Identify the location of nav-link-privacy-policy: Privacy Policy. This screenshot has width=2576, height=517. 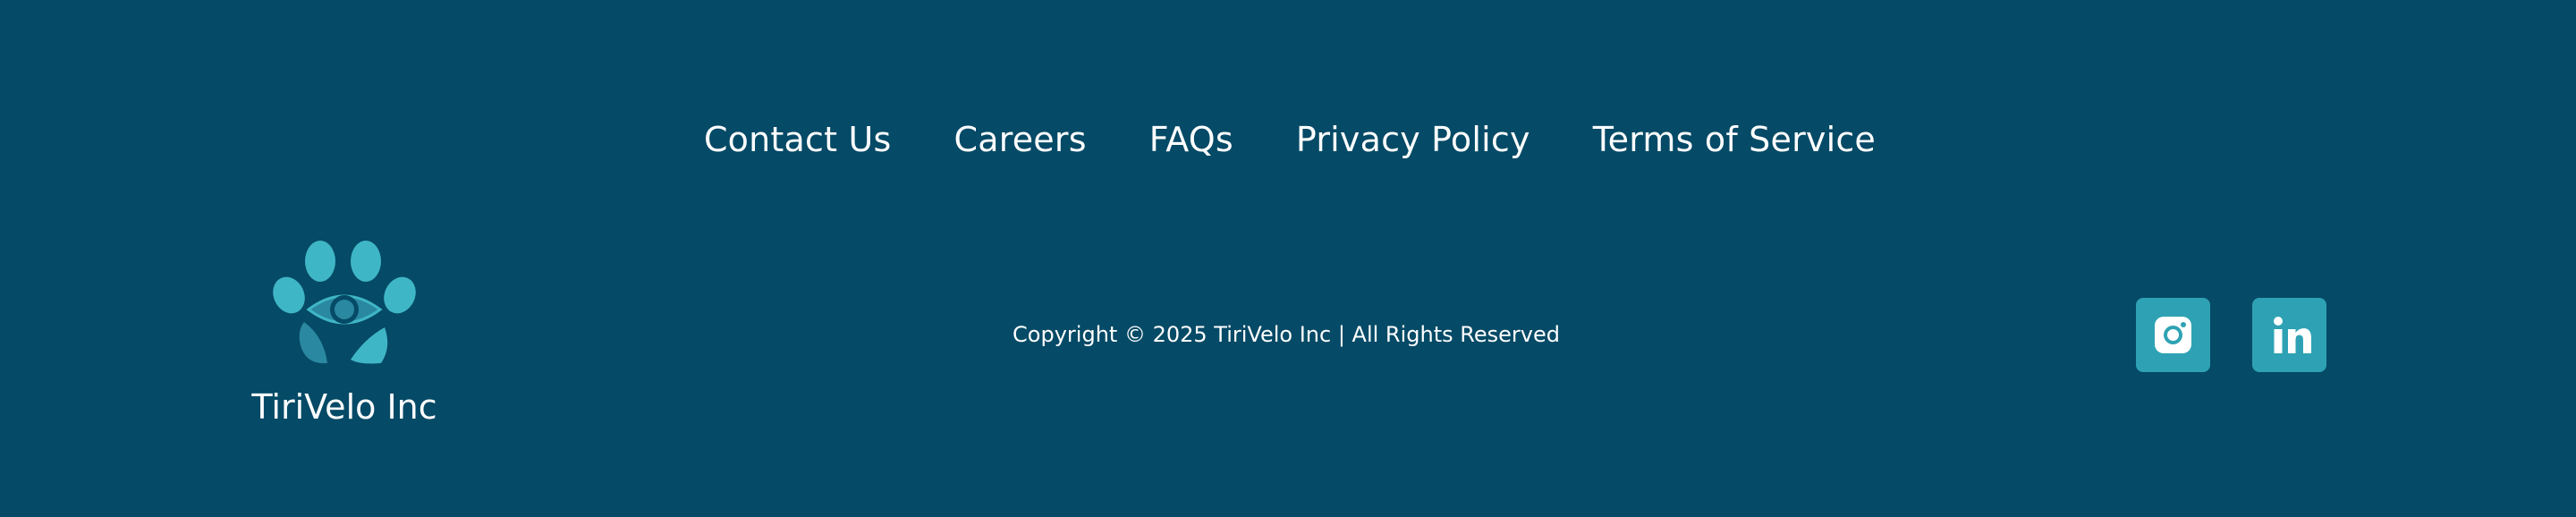
(1413, 139).